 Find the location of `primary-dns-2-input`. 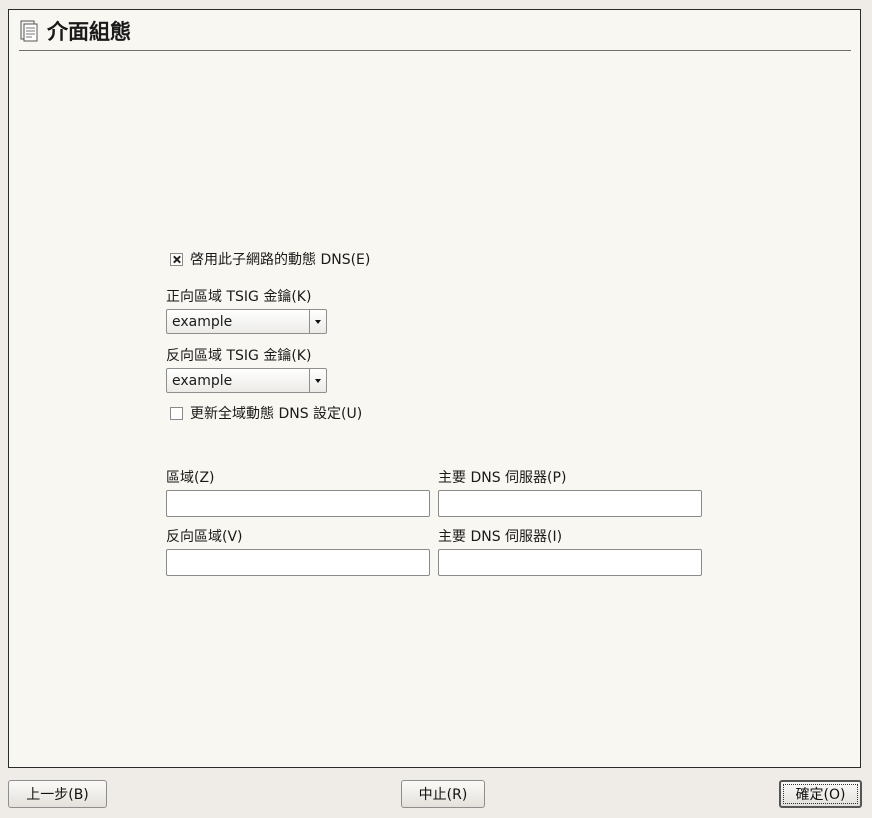

primary-dns-2-input is located at coordinates (570, 562).